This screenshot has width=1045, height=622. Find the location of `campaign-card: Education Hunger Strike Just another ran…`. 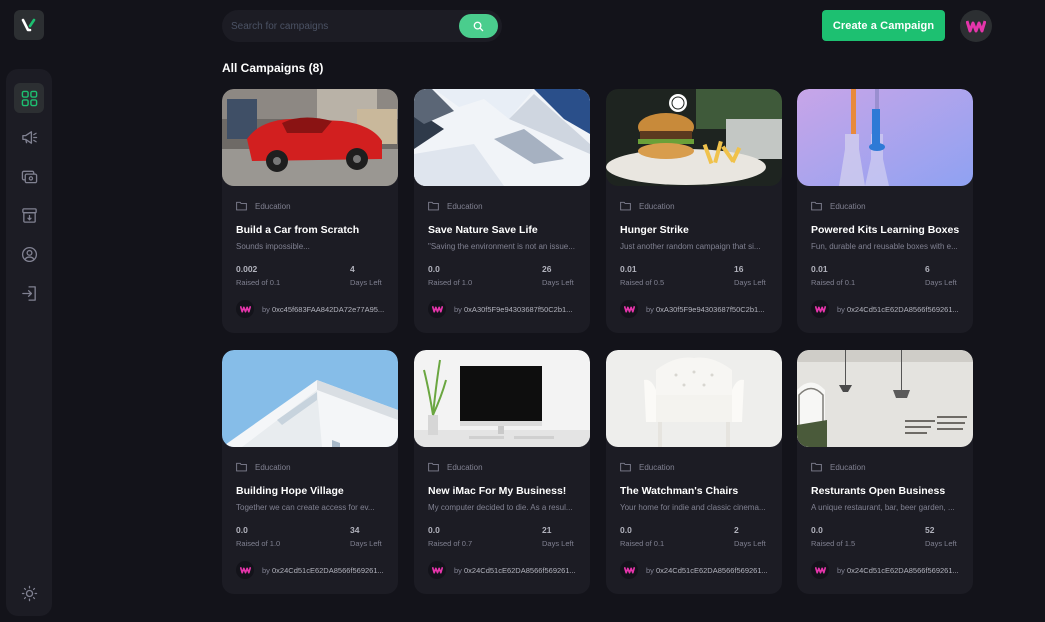

campaign-card: Education Hunger Strike Just another ran… is located at coordinates (694, 211).